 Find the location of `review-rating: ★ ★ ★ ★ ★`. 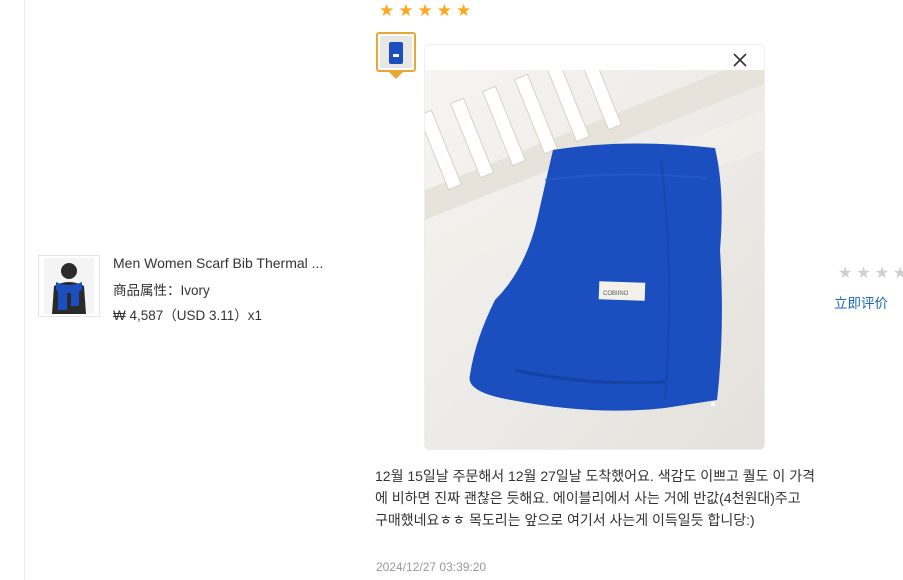

review-rating: ★ ★ ★ ★ ★ is located at coordinates (425, 10).